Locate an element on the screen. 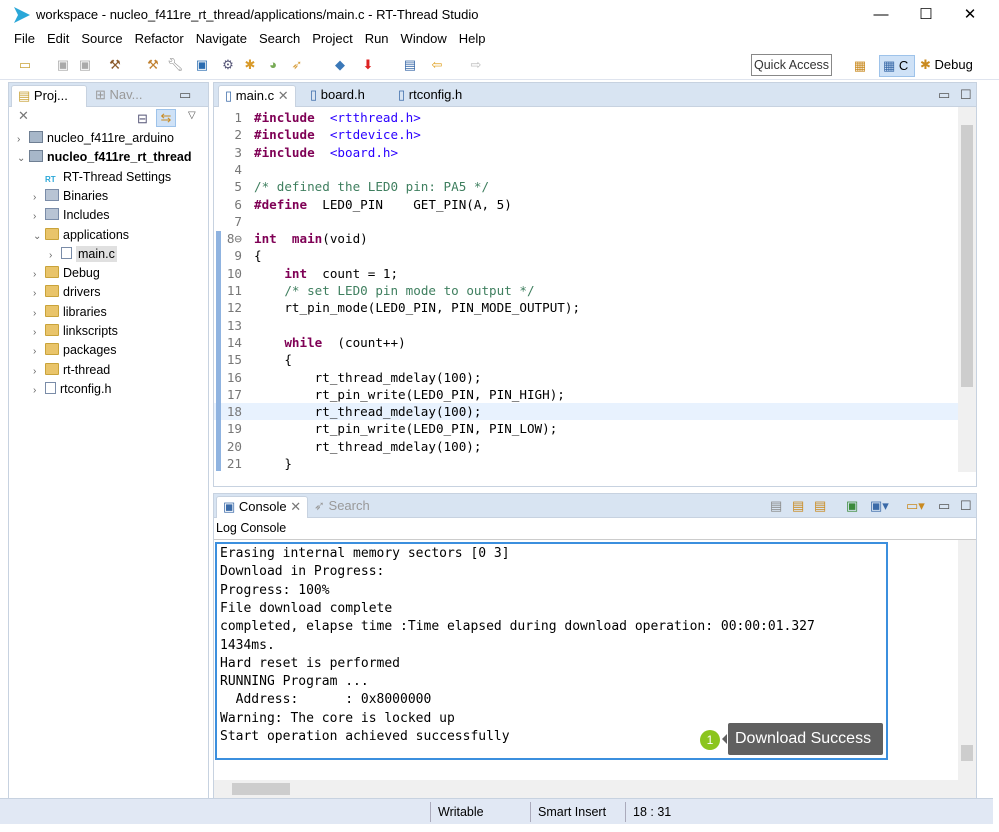 The image size is (999, 832). book-icon: ◆ is located at coordinates (340, 65).